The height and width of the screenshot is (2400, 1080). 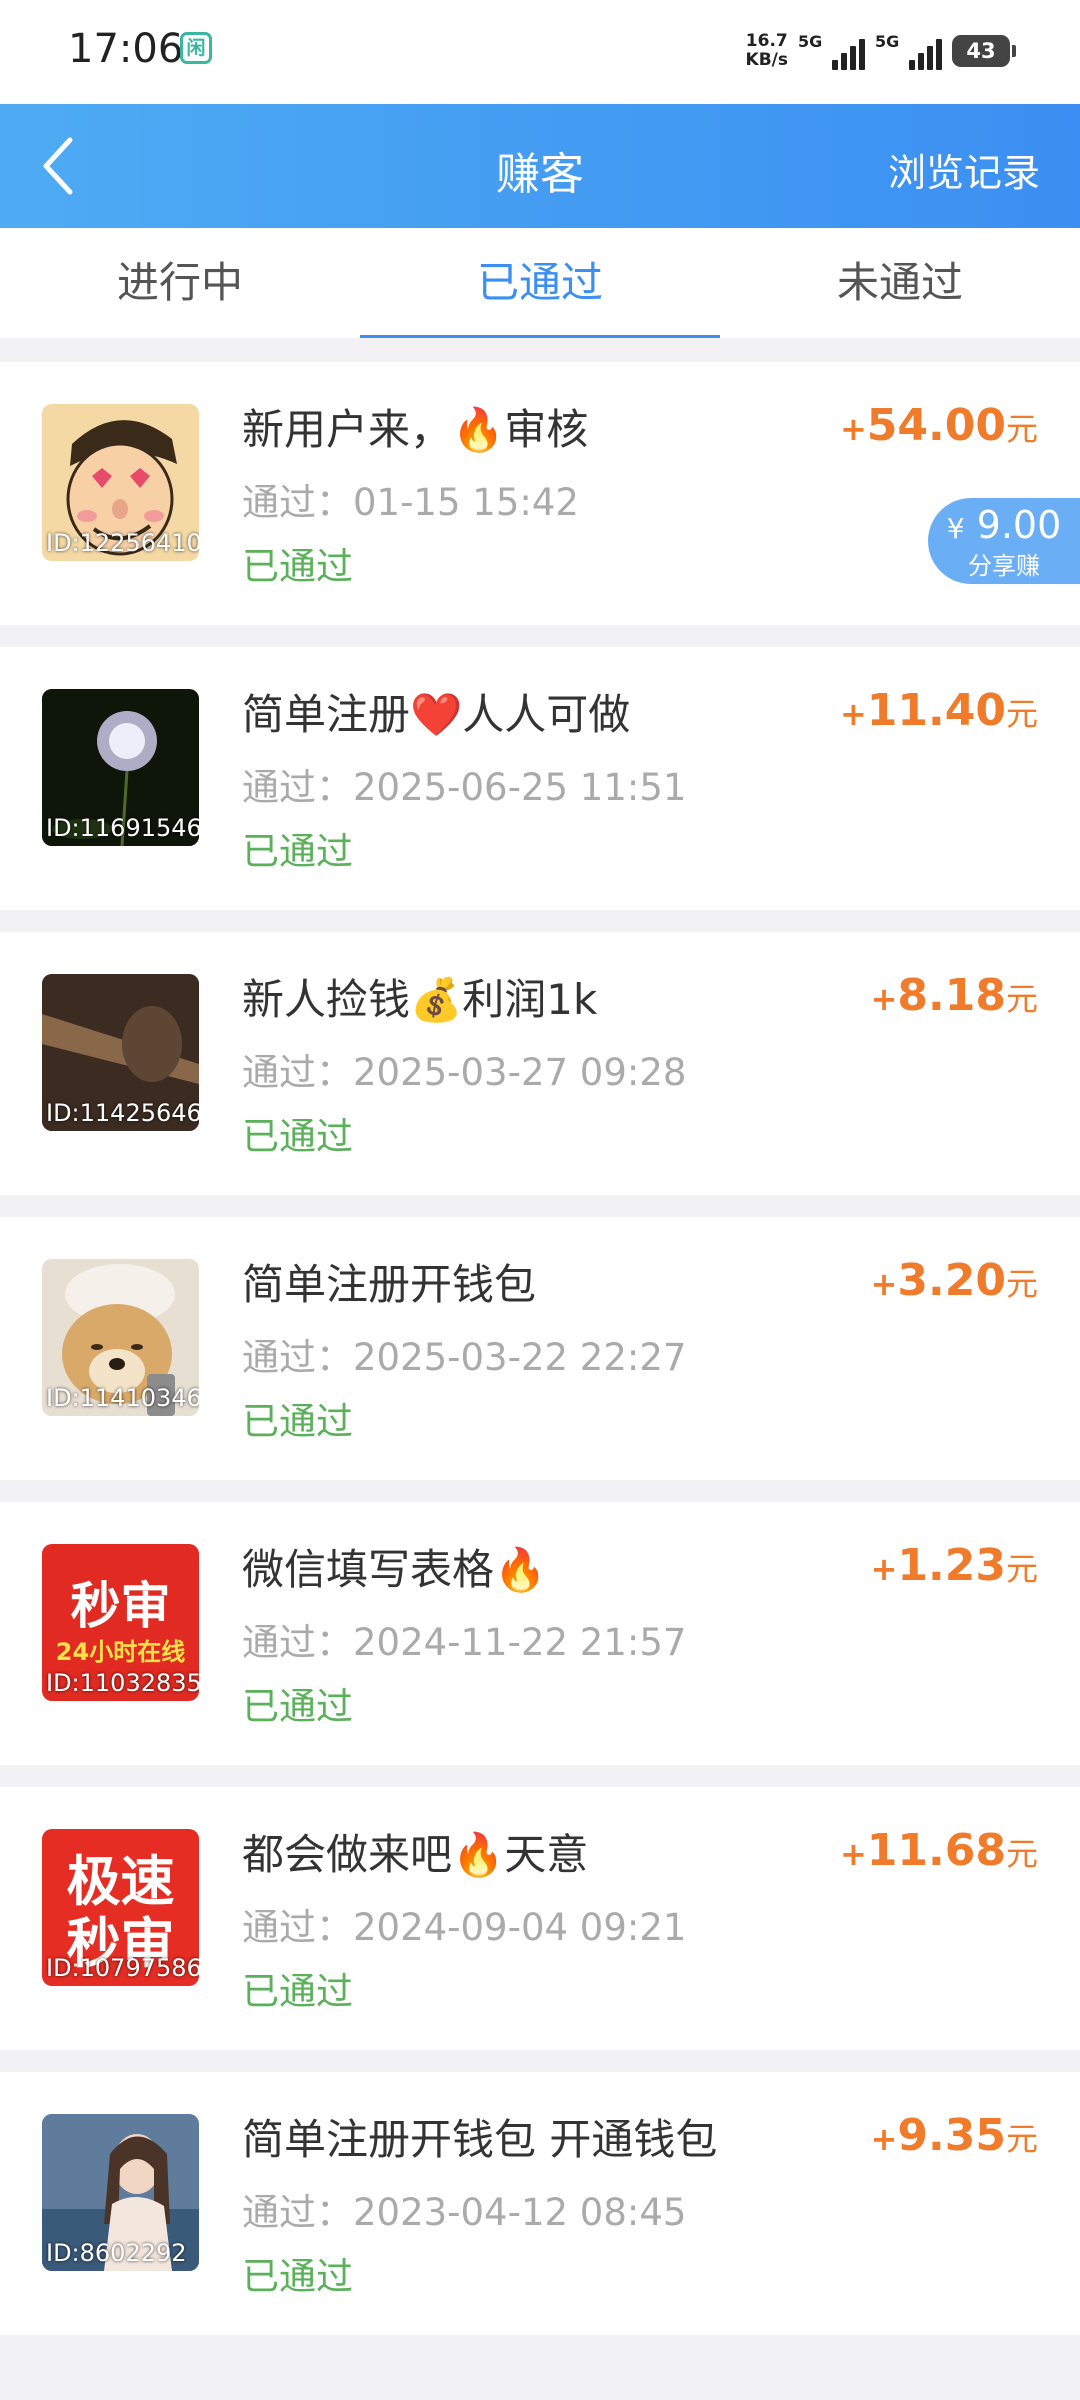 What do you see at coordinates (1004, 541) in the screenshot?
I see `share-earn-badge: ¥ 9.00 分享赚` at bounding box center [1004, 541].